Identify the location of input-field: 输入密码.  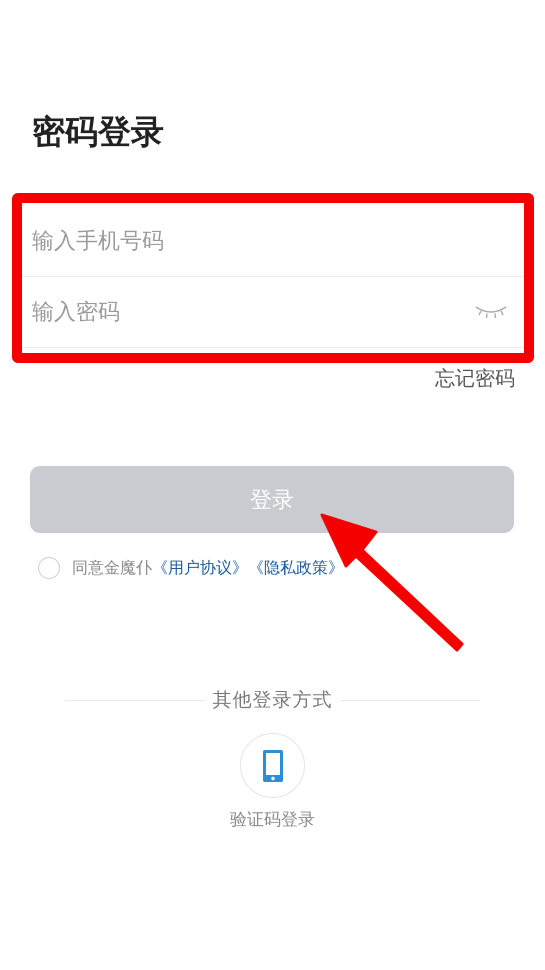
(253, 312).